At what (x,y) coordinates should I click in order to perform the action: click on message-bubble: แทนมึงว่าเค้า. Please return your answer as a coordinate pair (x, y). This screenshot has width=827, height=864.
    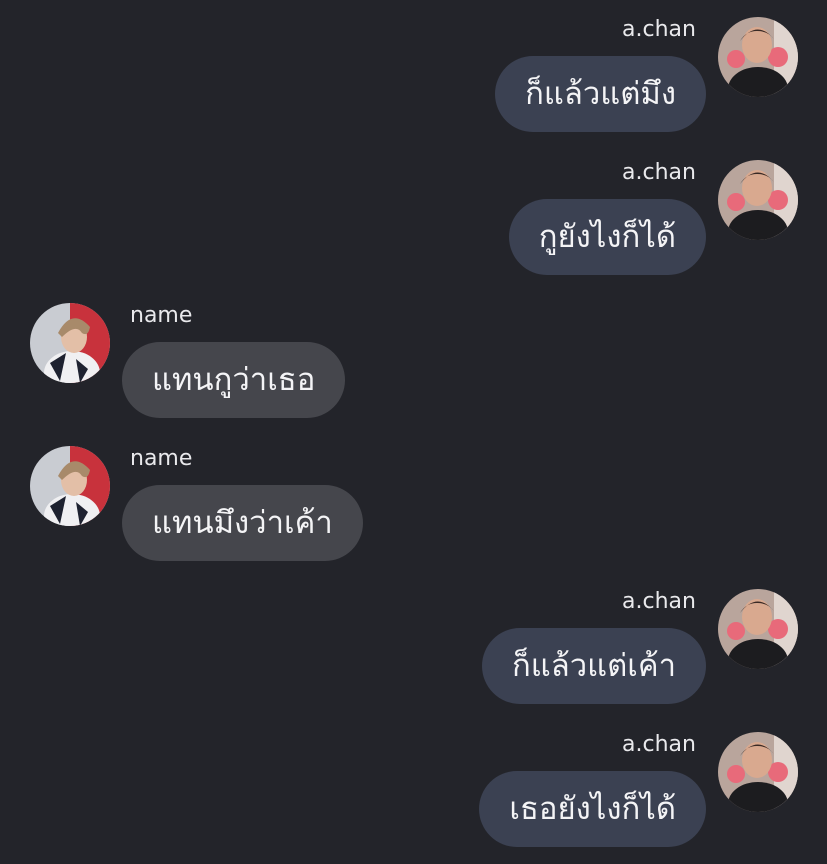
    Looking at the image, I should click on (242, 523).